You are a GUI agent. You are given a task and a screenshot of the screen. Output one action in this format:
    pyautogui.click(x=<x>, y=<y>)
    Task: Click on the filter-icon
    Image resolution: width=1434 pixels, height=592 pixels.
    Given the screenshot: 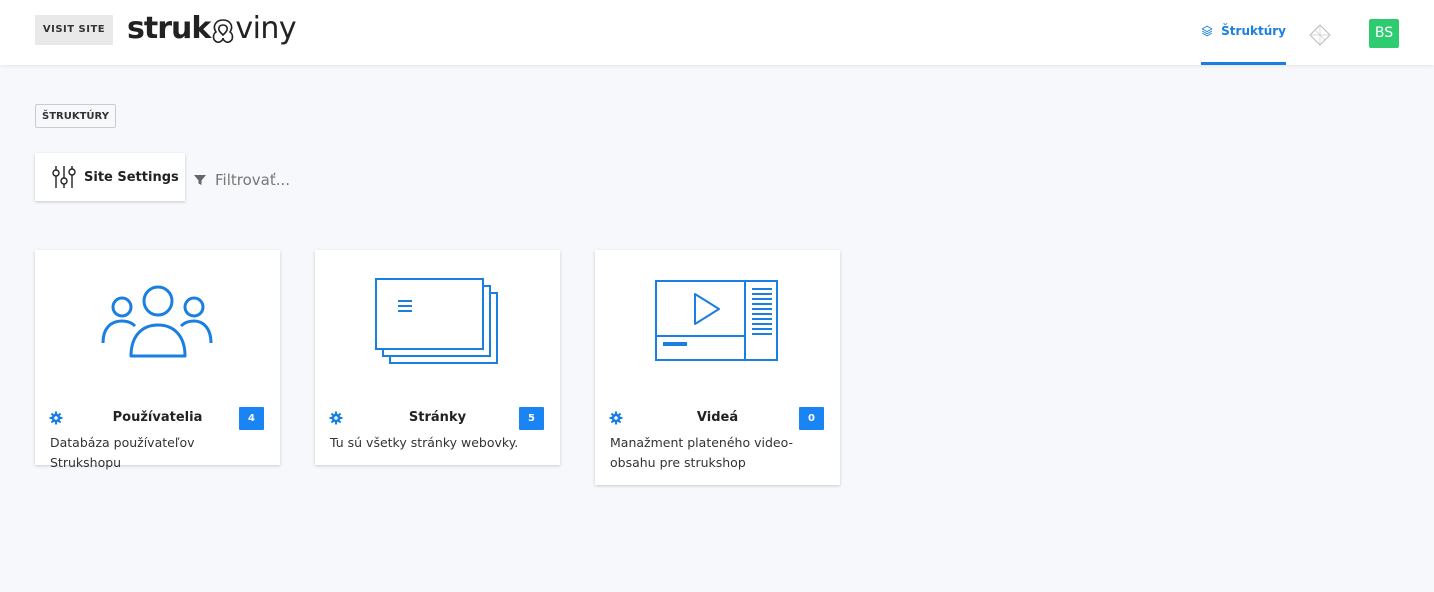 What is the action you would take?
    pyautogui.click(x=200, y=180)
    